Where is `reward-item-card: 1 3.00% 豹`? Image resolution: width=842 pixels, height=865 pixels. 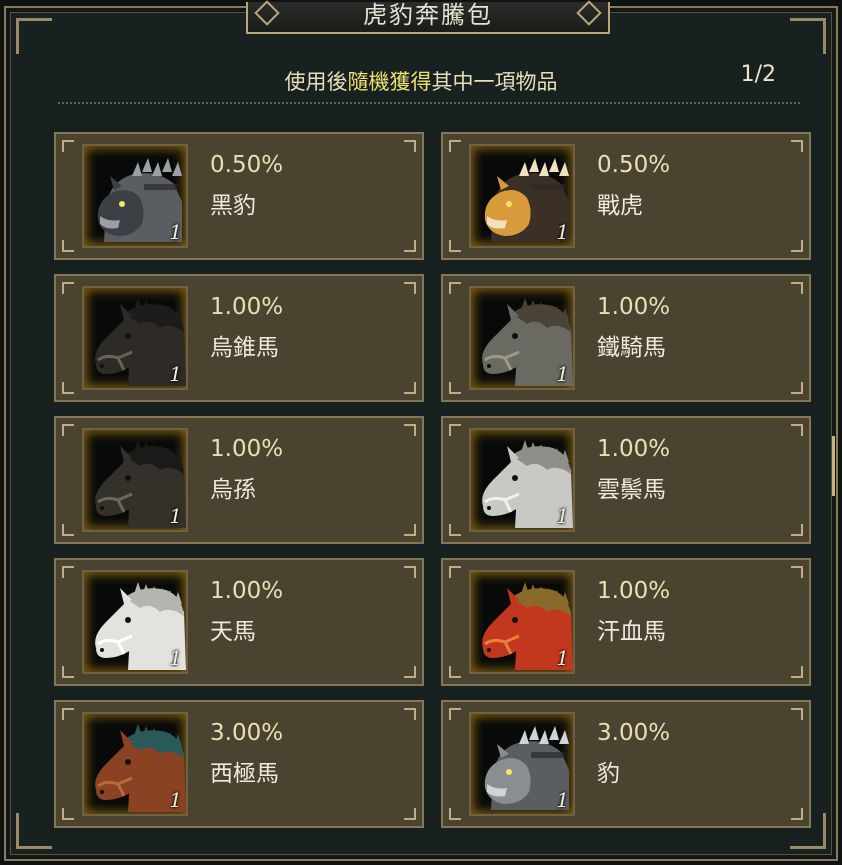
reward-item-card: 1 3.00% 豹 is located at coordinates (626, 764).